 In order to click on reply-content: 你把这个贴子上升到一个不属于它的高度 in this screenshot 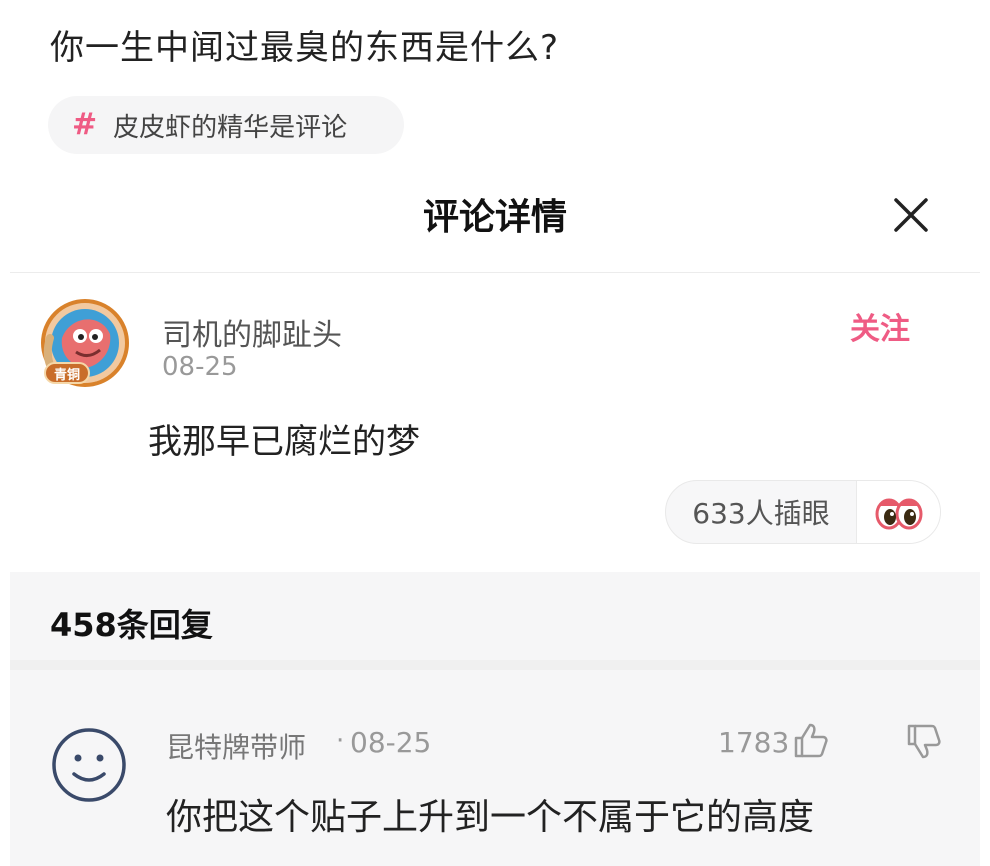, I will do `click(490, 817)`.